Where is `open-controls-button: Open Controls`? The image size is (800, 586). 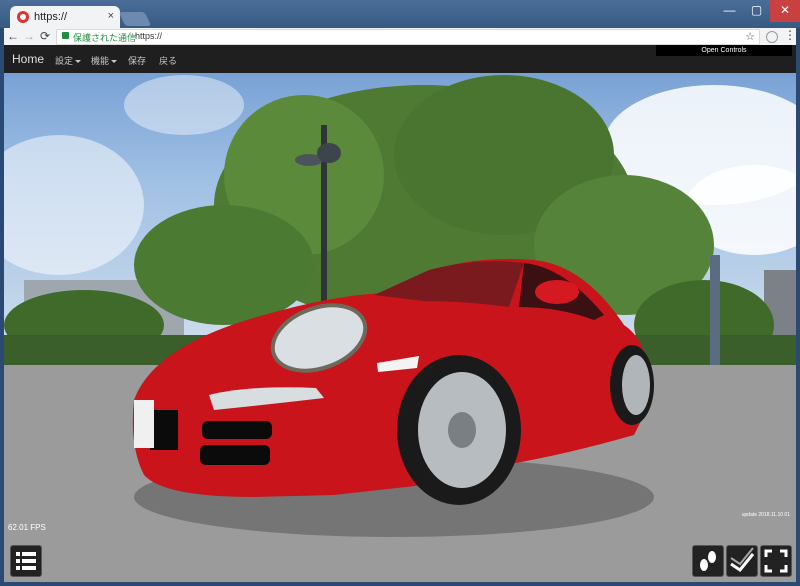
open-controls-button: Open Controls is located at coordinates (724, 50).